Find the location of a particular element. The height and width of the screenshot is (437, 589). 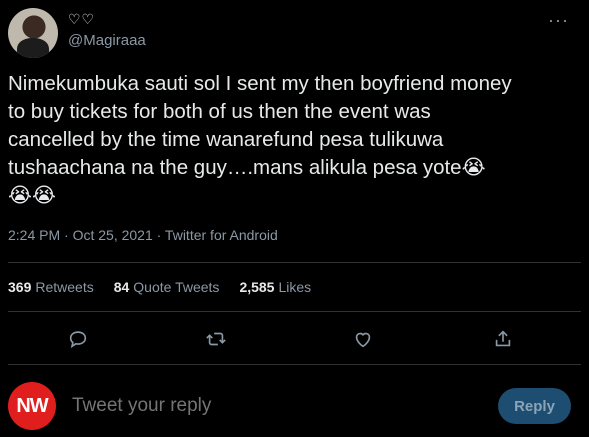

likes-label: Likes is located at coordinates (295, 287).